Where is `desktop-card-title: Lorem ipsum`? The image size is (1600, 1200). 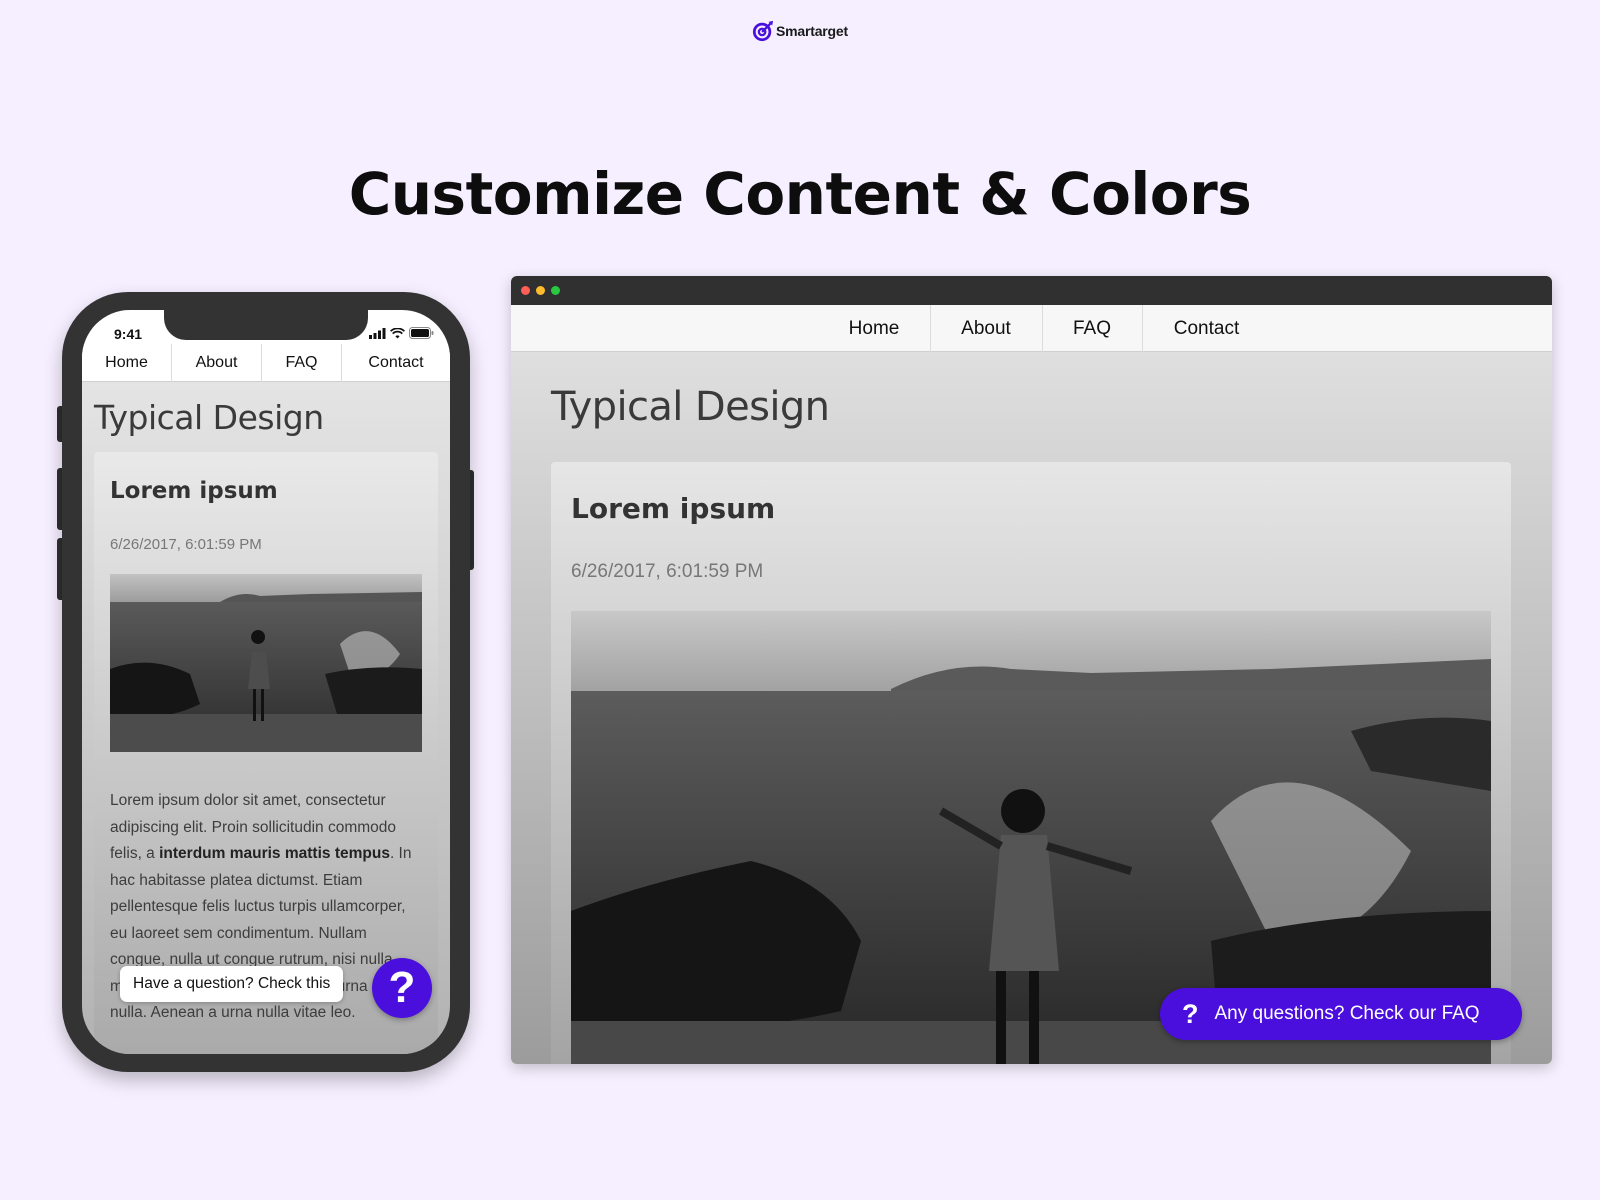
desktop-card-title: Lorem ipsum is located at coordinates (673, 508).